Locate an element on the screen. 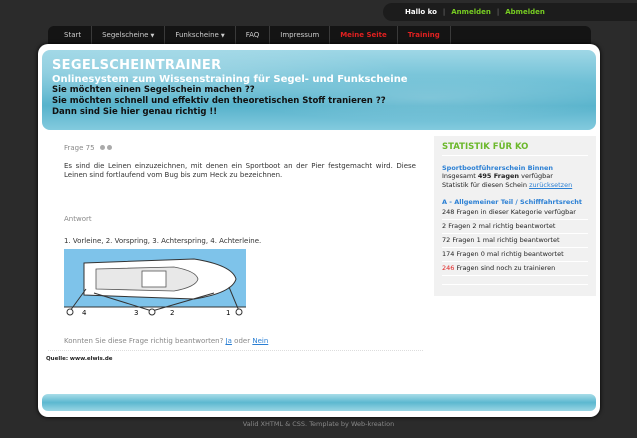 The height and width of the screenshot is (438, 637). line-label-4: 4 is located at coordinates (84, 313).